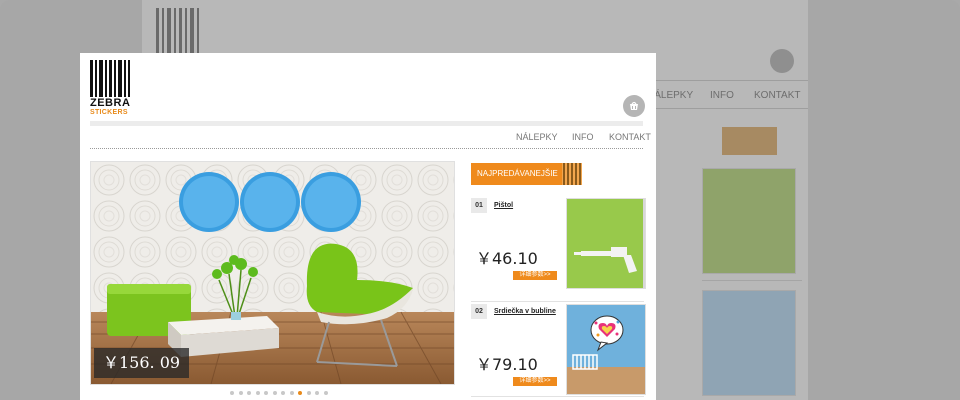 This screenshot has width=960, height=400. What do you see at coordinates (630, 137) in the screenshot?
I see `nav-item-kontakt: KONTAKT` at bounding box center [630, 137].